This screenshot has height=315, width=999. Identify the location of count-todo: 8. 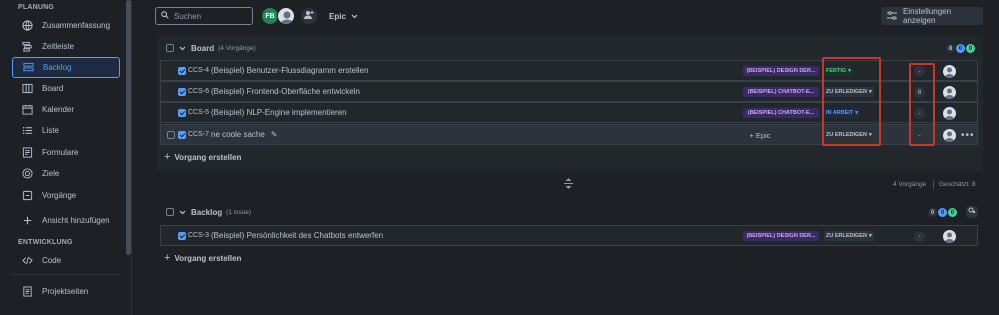
(950, 48).